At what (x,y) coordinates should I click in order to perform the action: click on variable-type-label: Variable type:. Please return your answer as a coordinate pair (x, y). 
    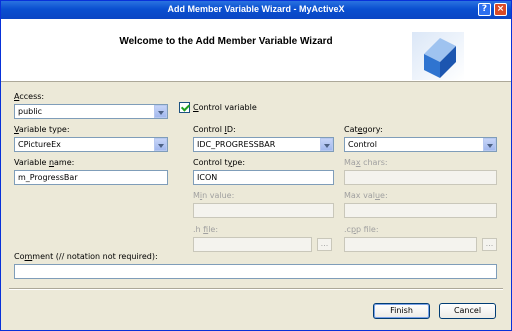
    Looking at the image, I should click on (42, 129).